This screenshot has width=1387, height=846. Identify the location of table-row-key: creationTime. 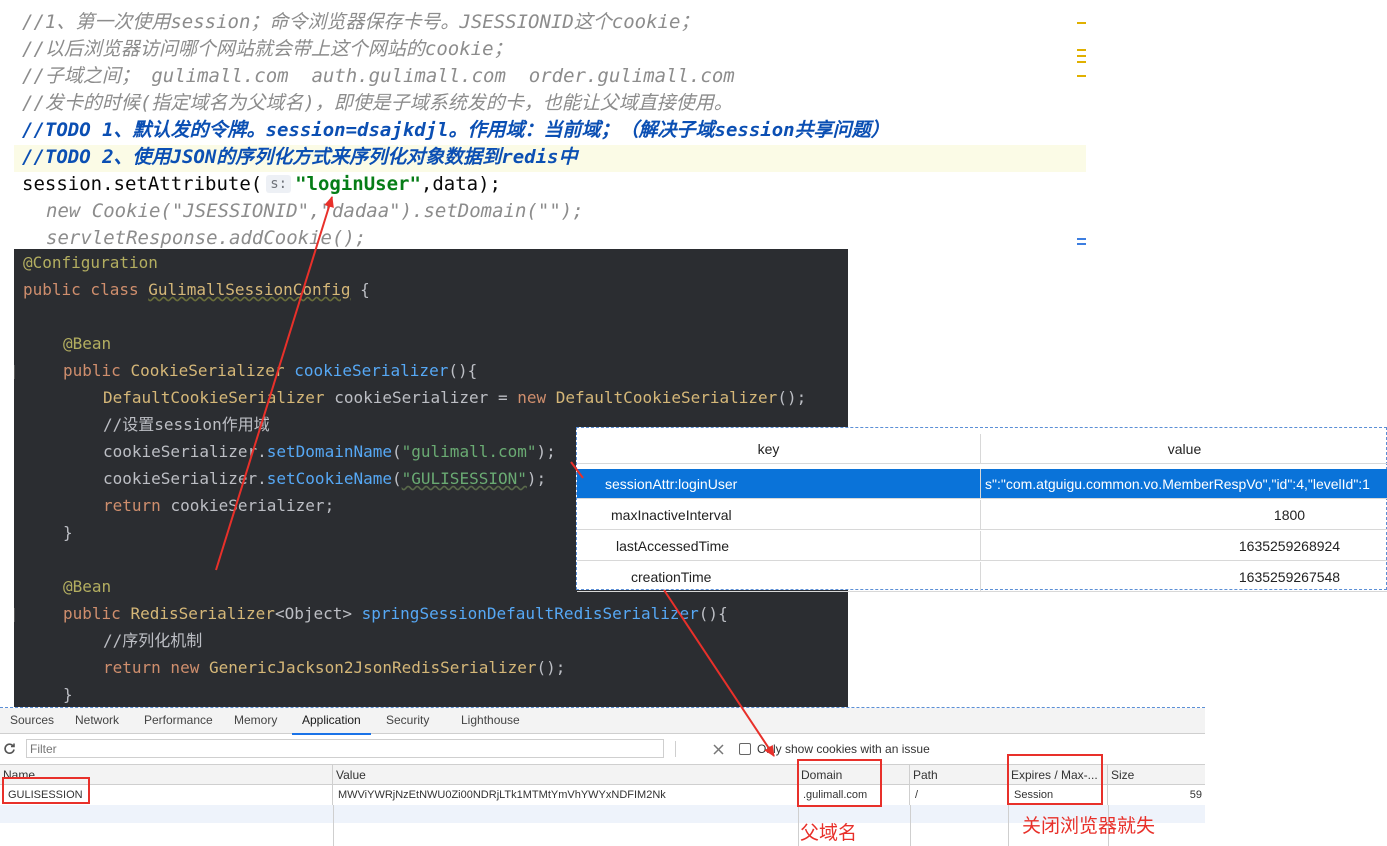
(779, 577).